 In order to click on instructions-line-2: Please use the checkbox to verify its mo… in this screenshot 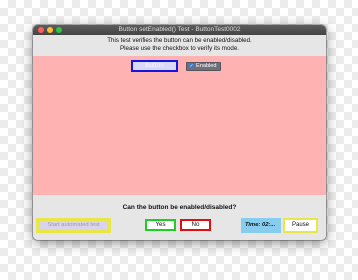, I will do `click(179, 48)`.